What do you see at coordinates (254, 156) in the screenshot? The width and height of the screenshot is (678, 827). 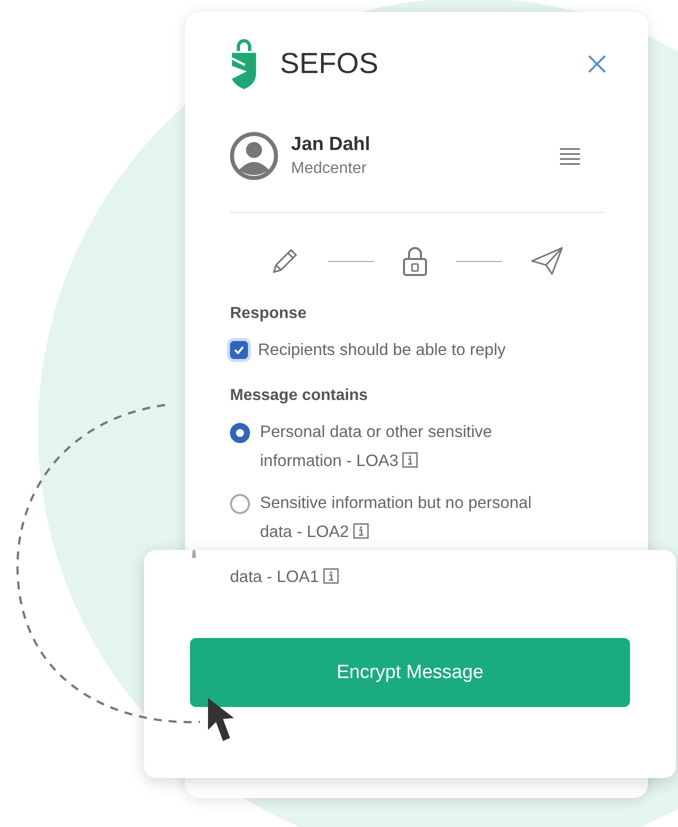 I see `avatar-icon` at bounding box center [254, 156].